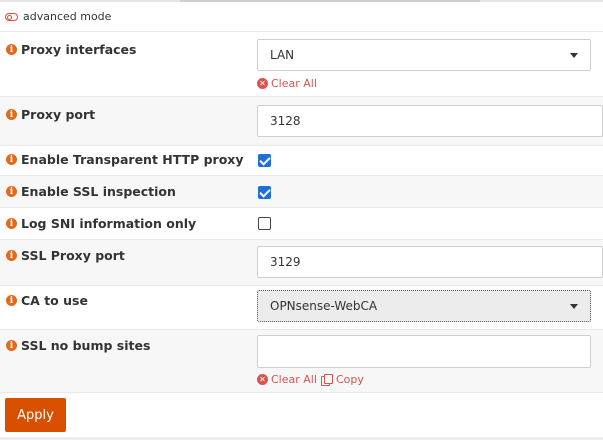 This screenshot has height=440, width=603. I want to click on ssl-inspection-checkbox, so click(264, 192).